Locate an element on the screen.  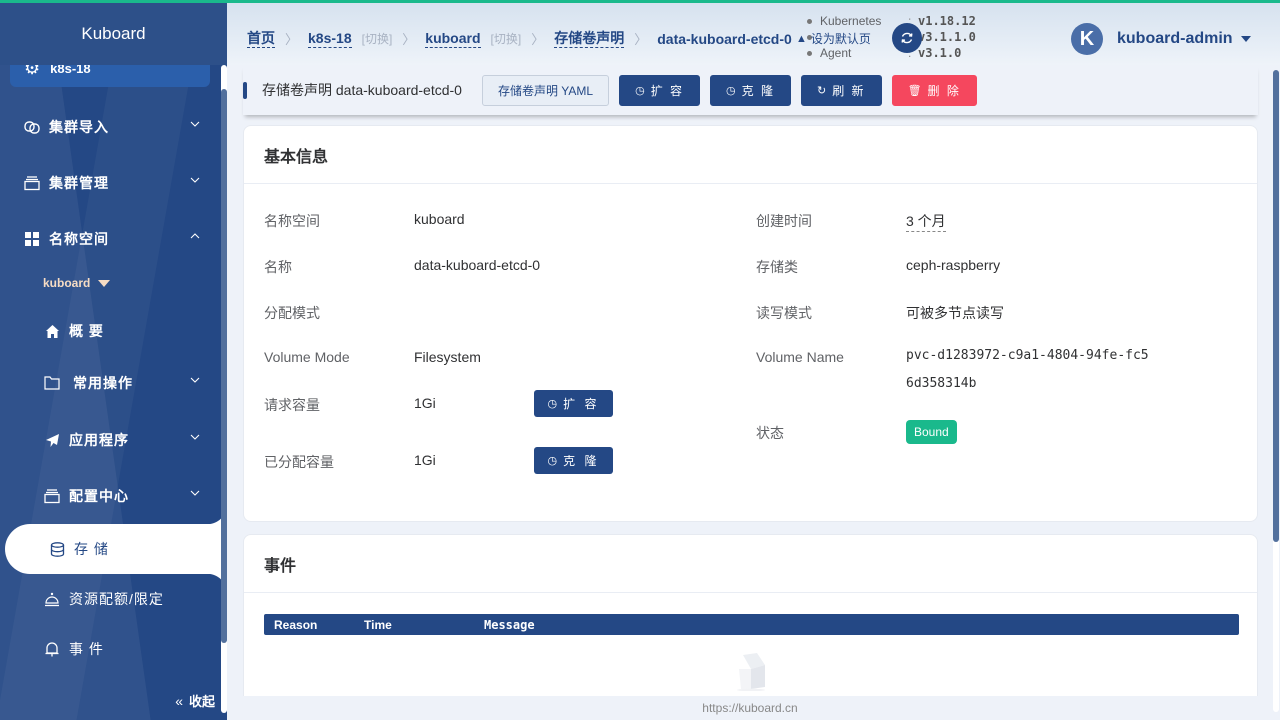
info-row: 已分配容量 1Gi is located at coordinates (350, 461).